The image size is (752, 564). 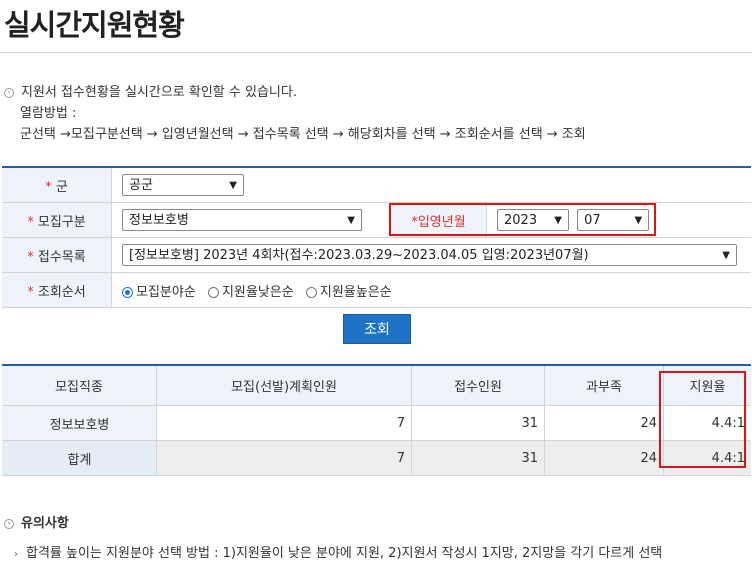 I want to click on branch-label: 군, so click(x=61, y=187).